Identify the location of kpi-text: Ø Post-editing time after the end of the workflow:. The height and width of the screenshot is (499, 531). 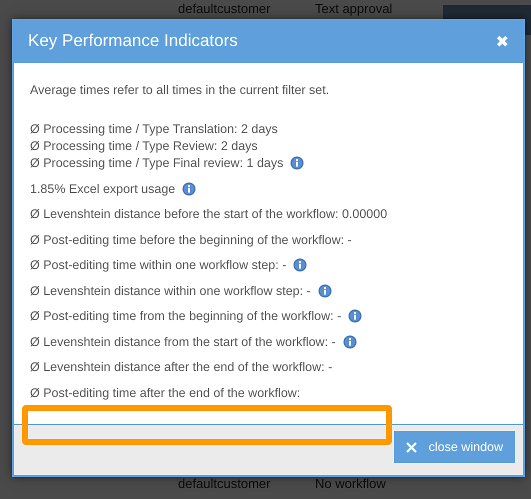
(165, 393).